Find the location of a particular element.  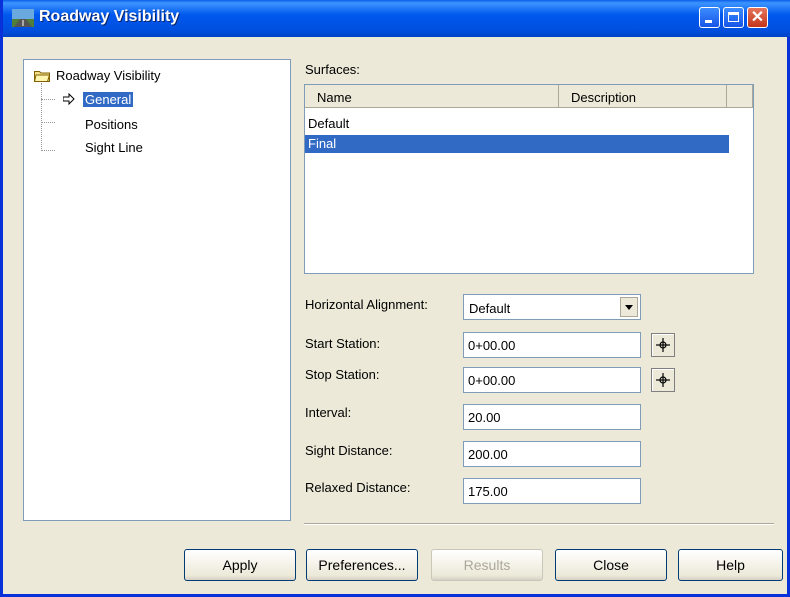

dropdown-button is located at coordinates (629, 307).